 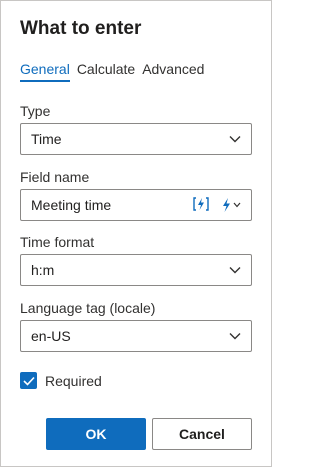 I want to click on required-label: Required, so click(x=73, y=380).